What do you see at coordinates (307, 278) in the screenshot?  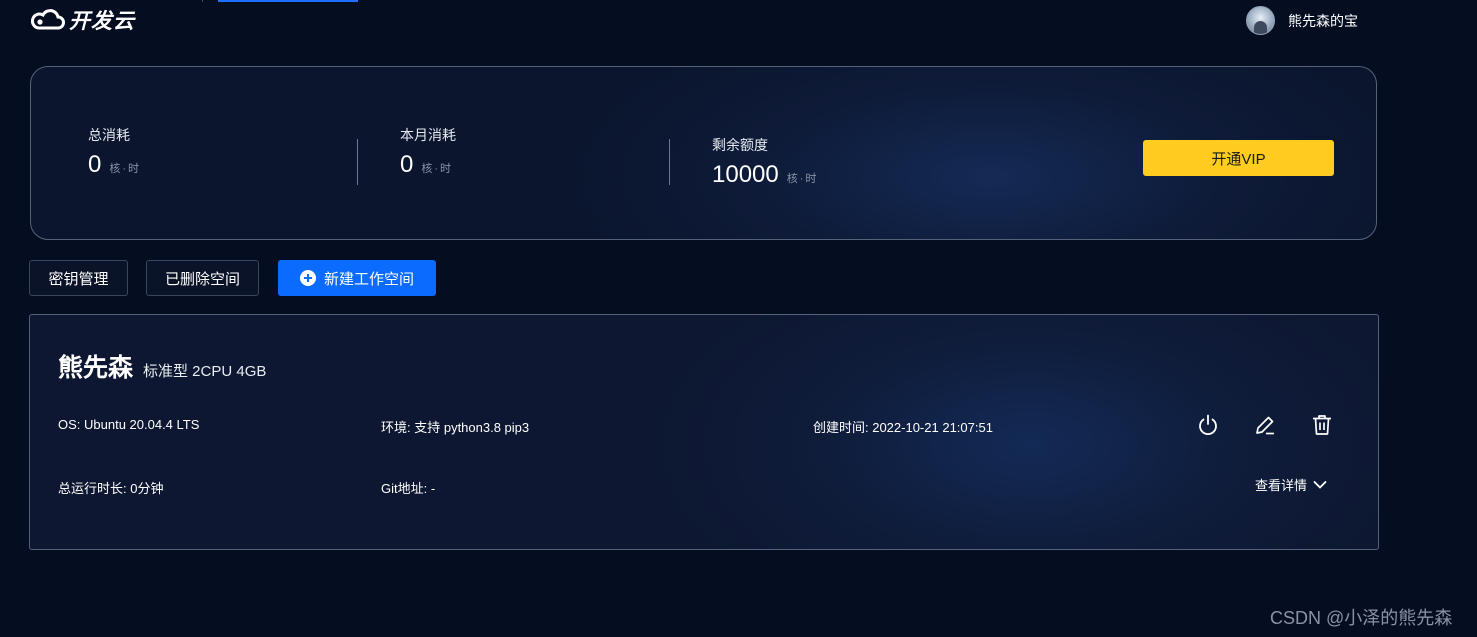 I see `plus-circle-icon` at bounding box center [307, 278].